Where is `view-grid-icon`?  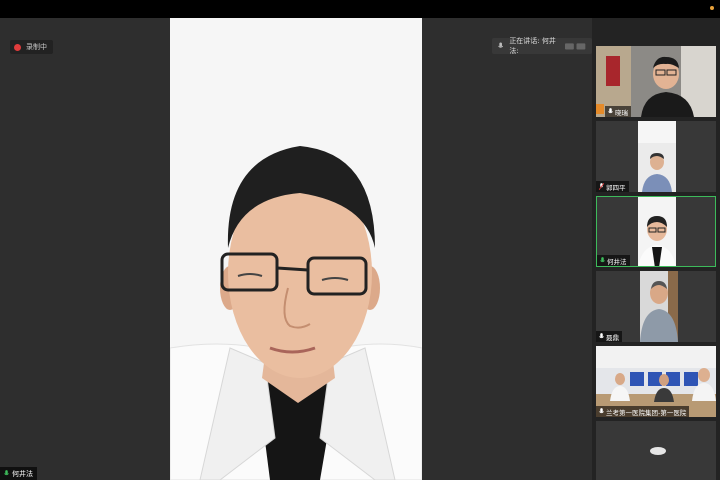 view-grid-icon is located at coordinates (575, 46).